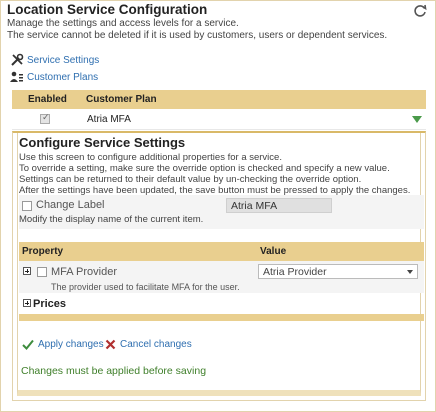 The height and width of the screenshot is (412, 436). I want to click on cancel-changes-button: Cancel changes, so click(148, 344).